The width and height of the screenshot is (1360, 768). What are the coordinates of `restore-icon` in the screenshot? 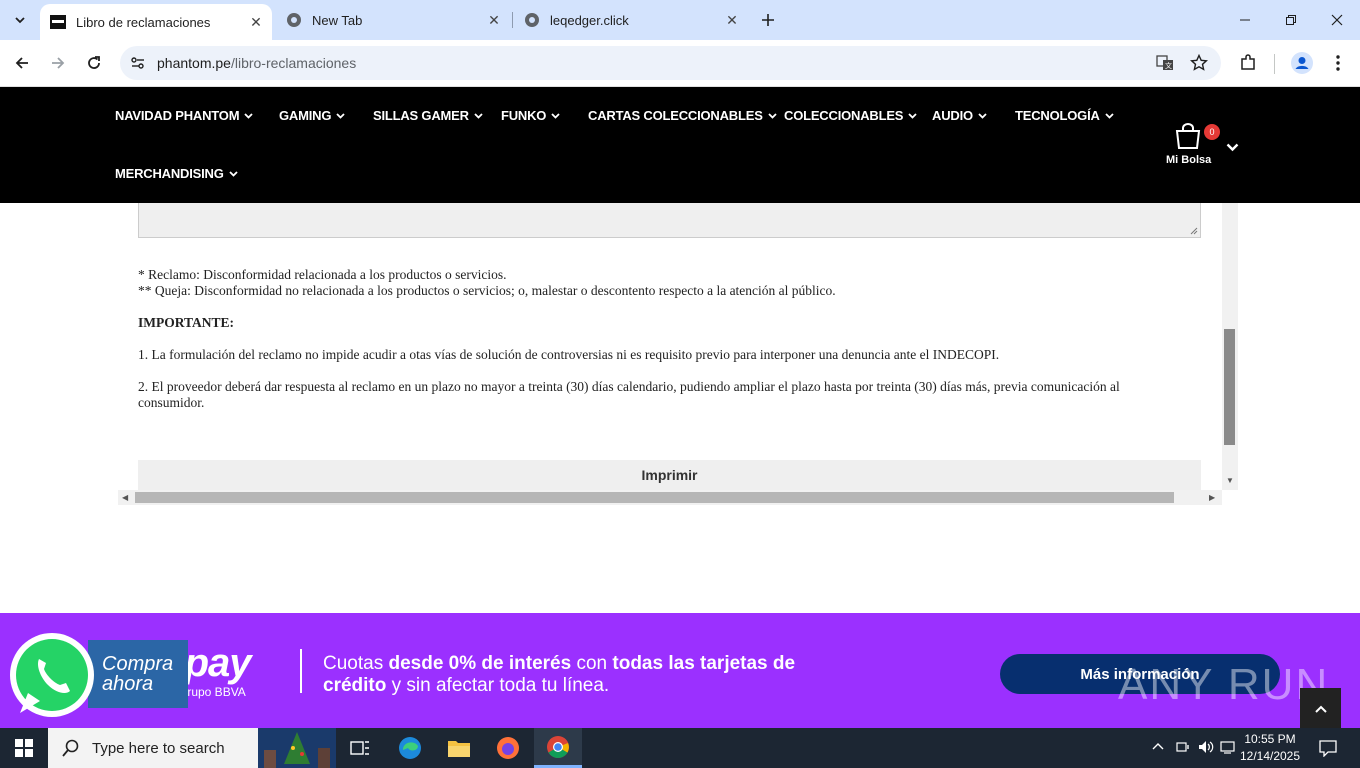 It's located at (1291, 20).